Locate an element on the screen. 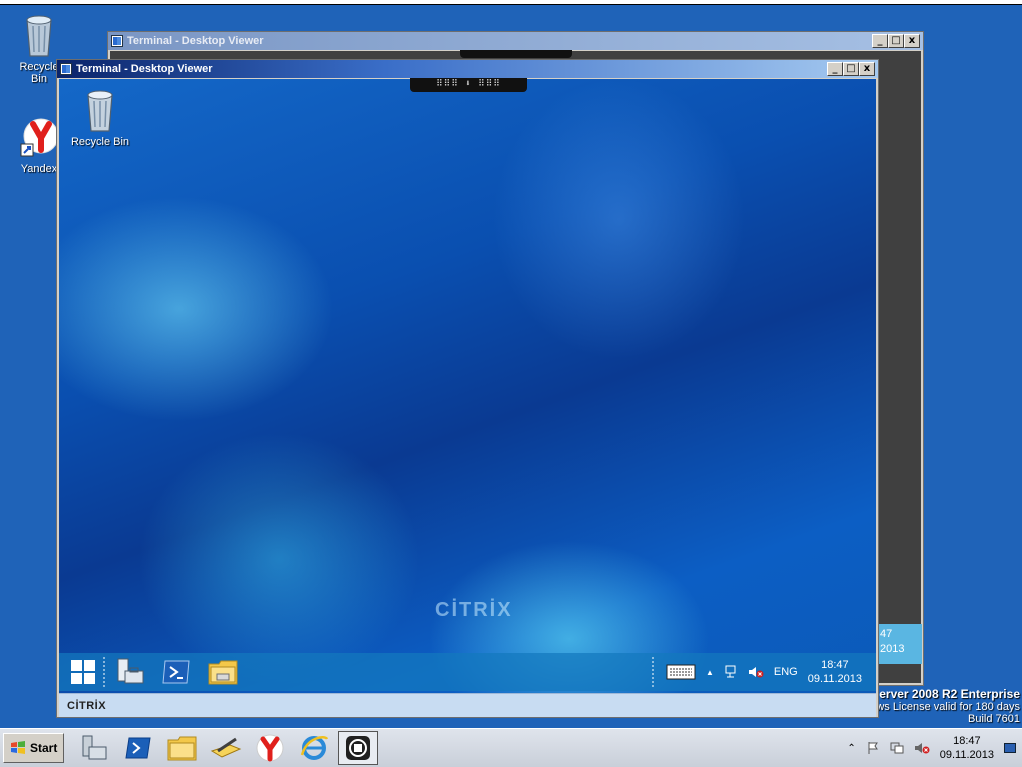 The width and height of the screenshot is (1022, 767). inner-system-tray: ▲ ENG 18:47 09.11.2013 is located at coordinates (763, 672).